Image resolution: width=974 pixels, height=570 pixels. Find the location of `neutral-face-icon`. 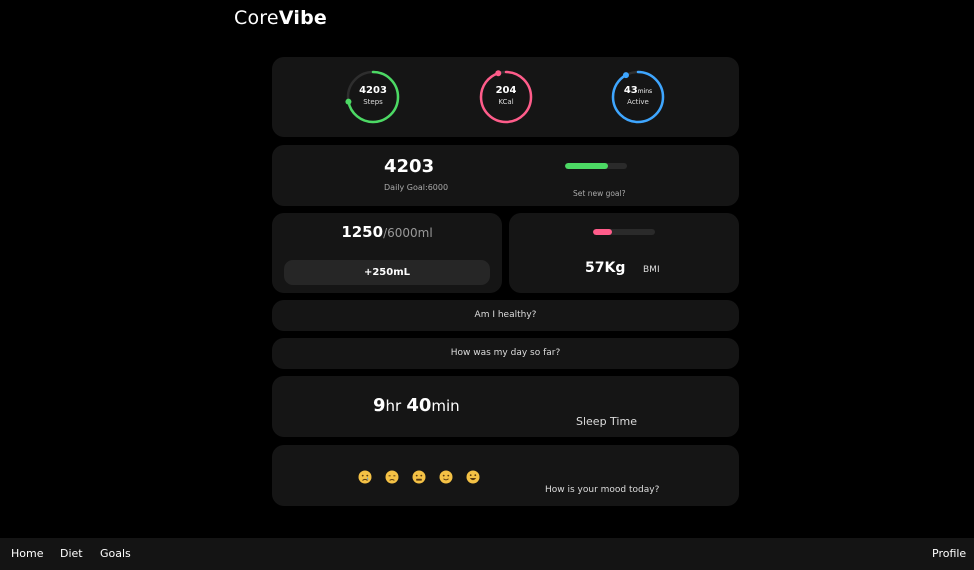

neutral-face-icon is located at coordinates (419, 476).